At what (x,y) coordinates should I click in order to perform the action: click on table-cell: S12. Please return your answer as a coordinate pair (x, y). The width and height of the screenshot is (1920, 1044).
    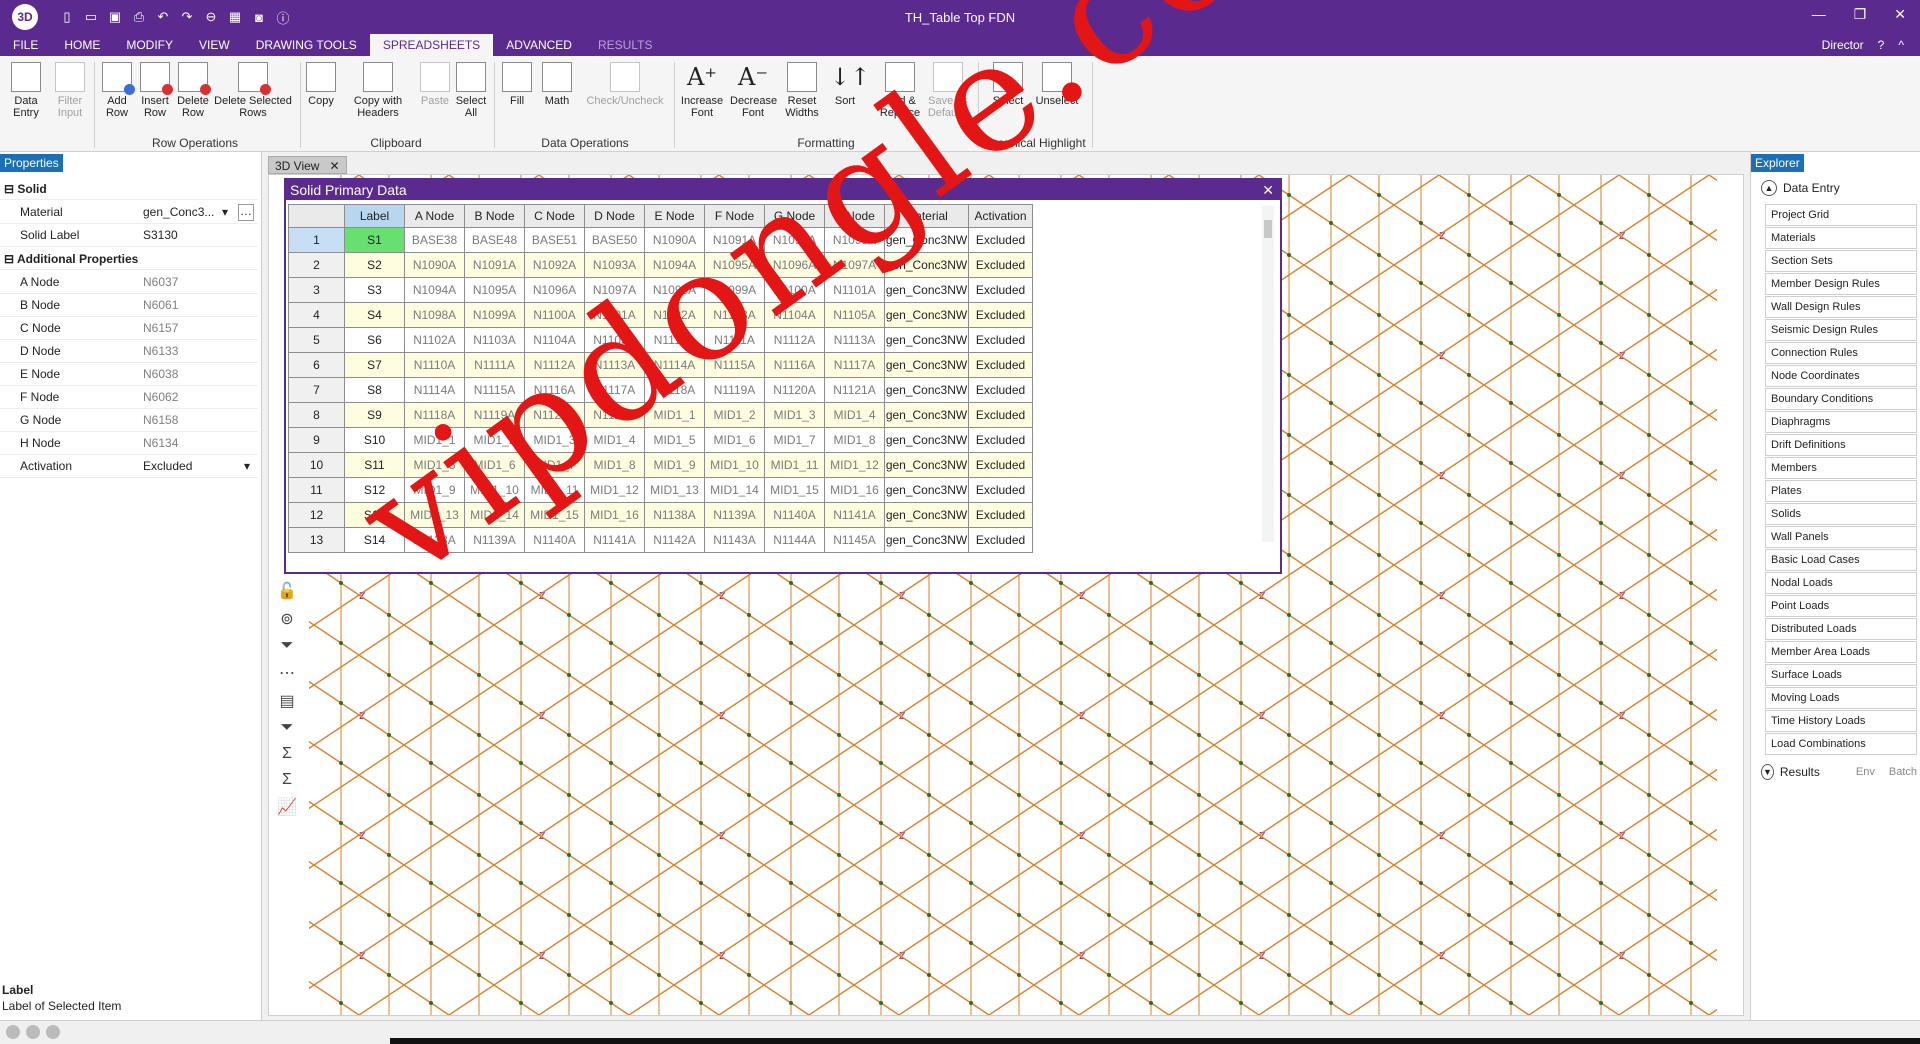
    Looking at the image, I should click on (374, 490).